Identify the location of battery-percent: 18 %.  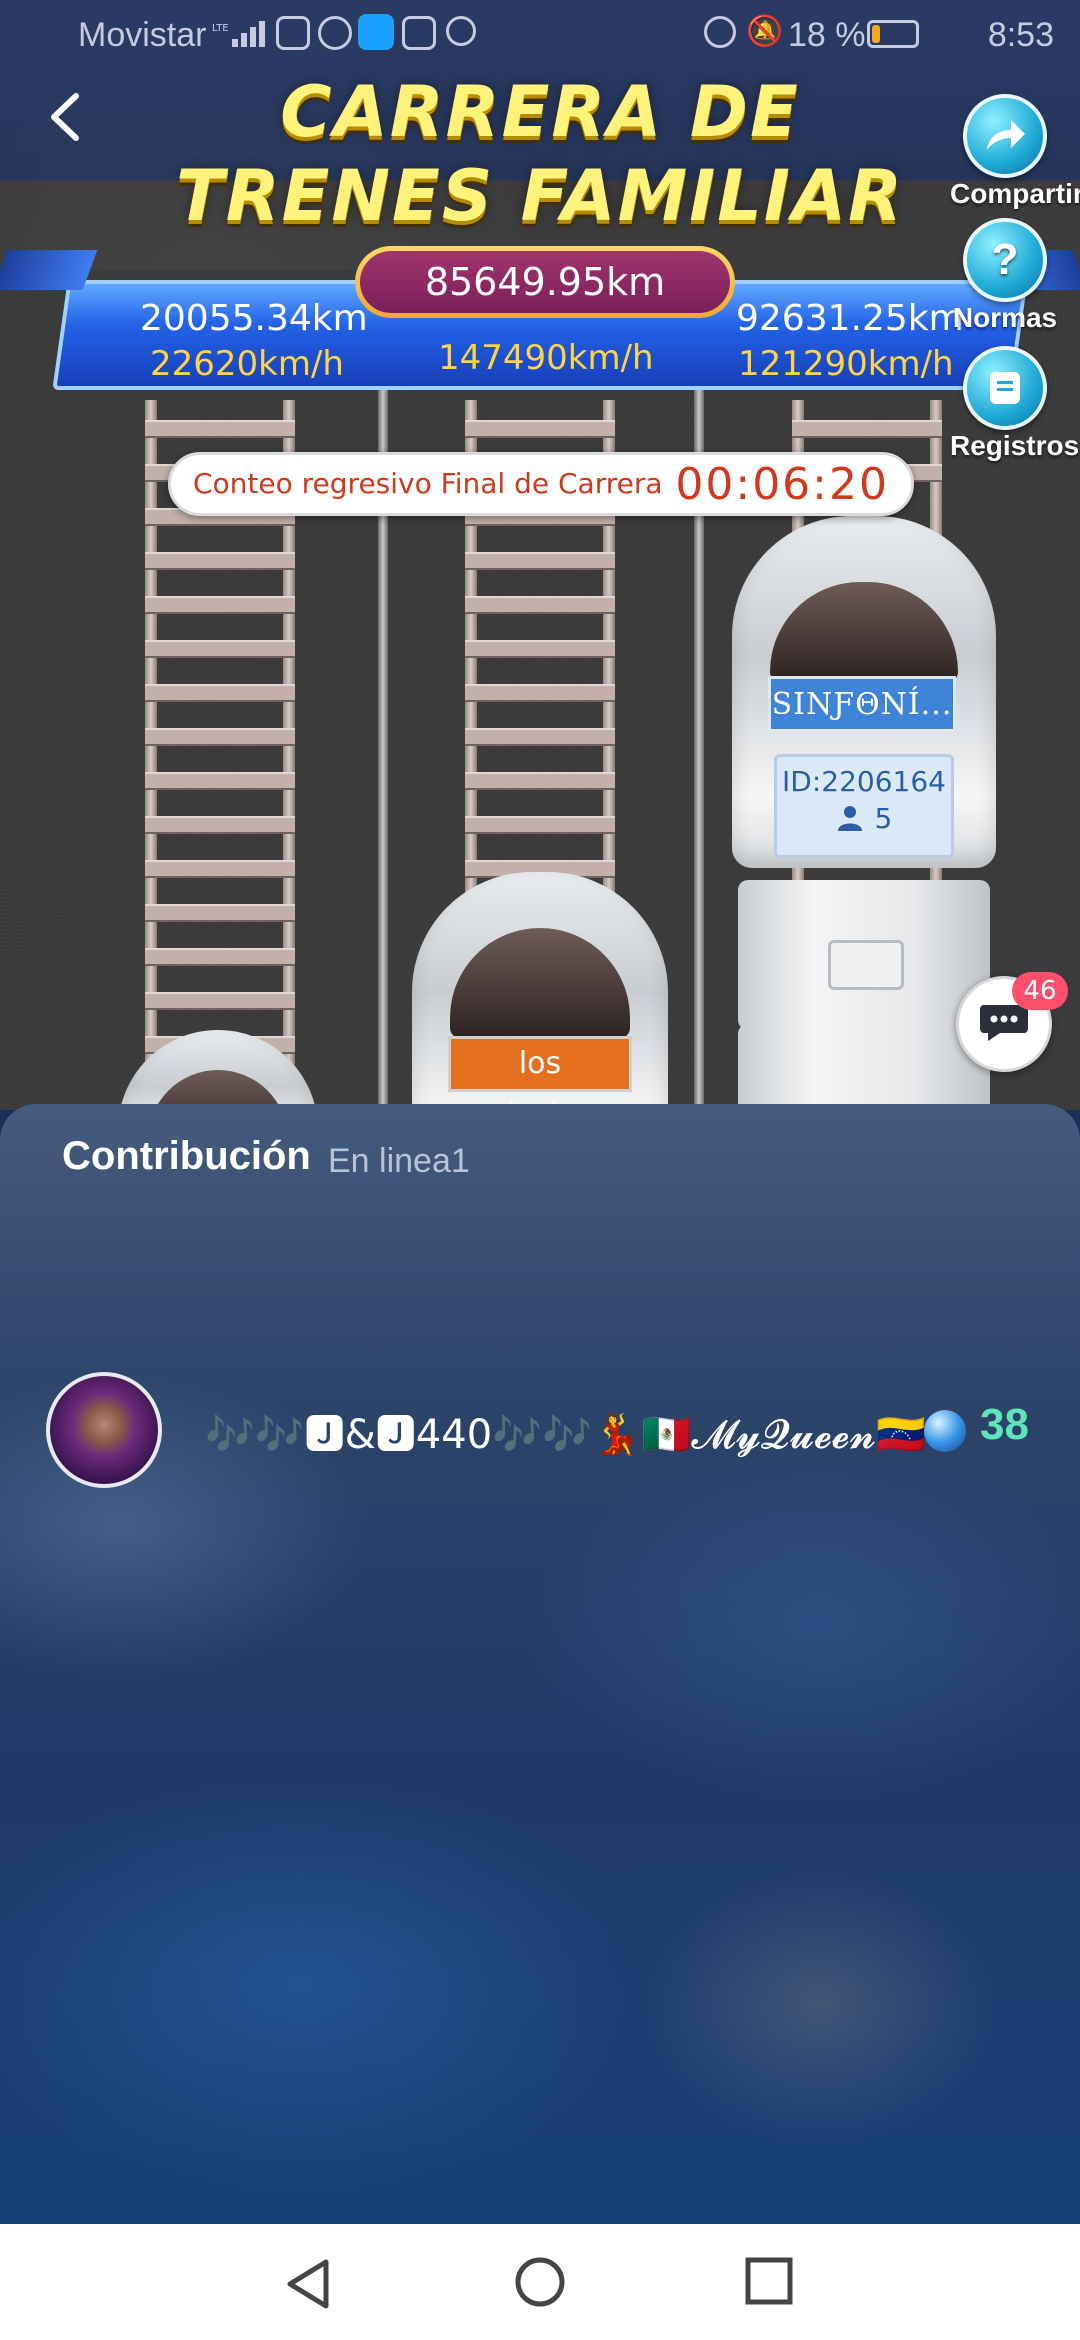
(827, 35).